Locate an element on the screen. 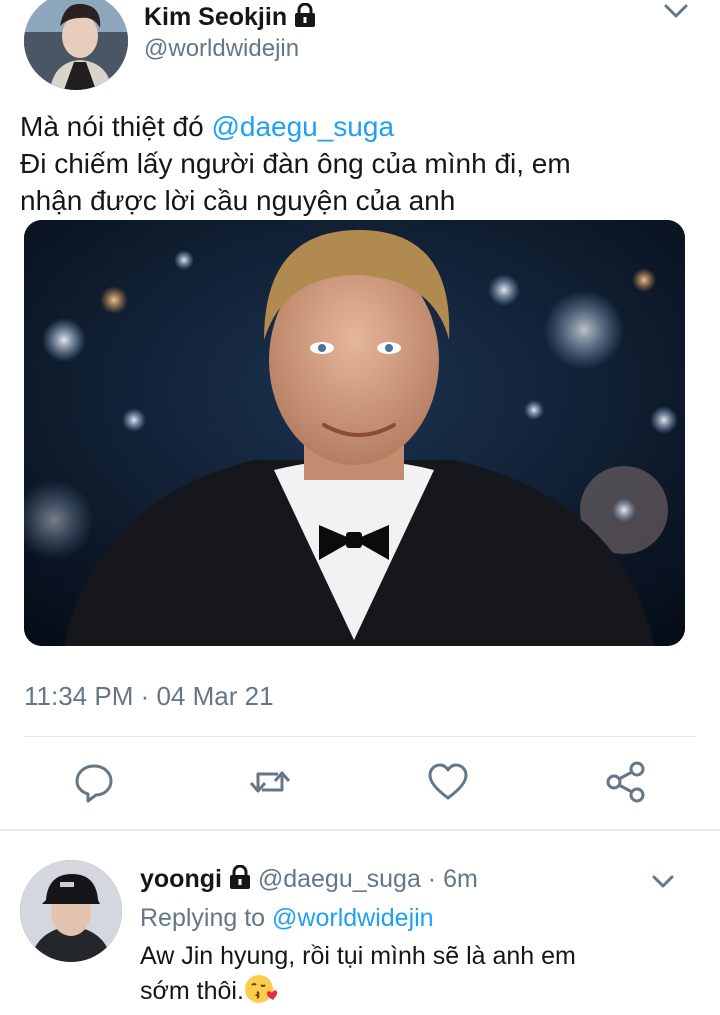 The width and height of the screenshot is (720, 1015). reply-text-line2: sớm thôi. is located at coordinates (192, 991).